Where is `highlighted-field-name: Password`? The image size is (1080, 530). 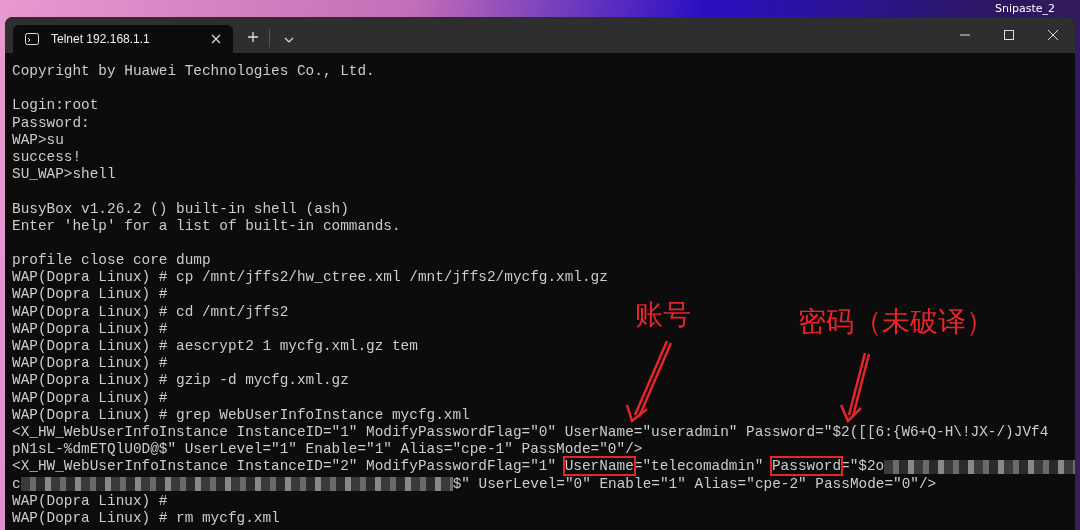
highlighted-field-name: Password is located at coordinates (807, 466).